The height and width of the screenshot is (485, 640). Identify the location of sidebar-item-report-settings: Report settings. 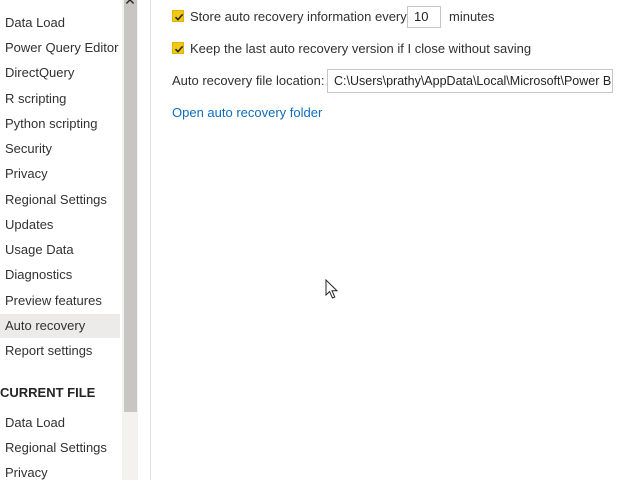
(60, 351).